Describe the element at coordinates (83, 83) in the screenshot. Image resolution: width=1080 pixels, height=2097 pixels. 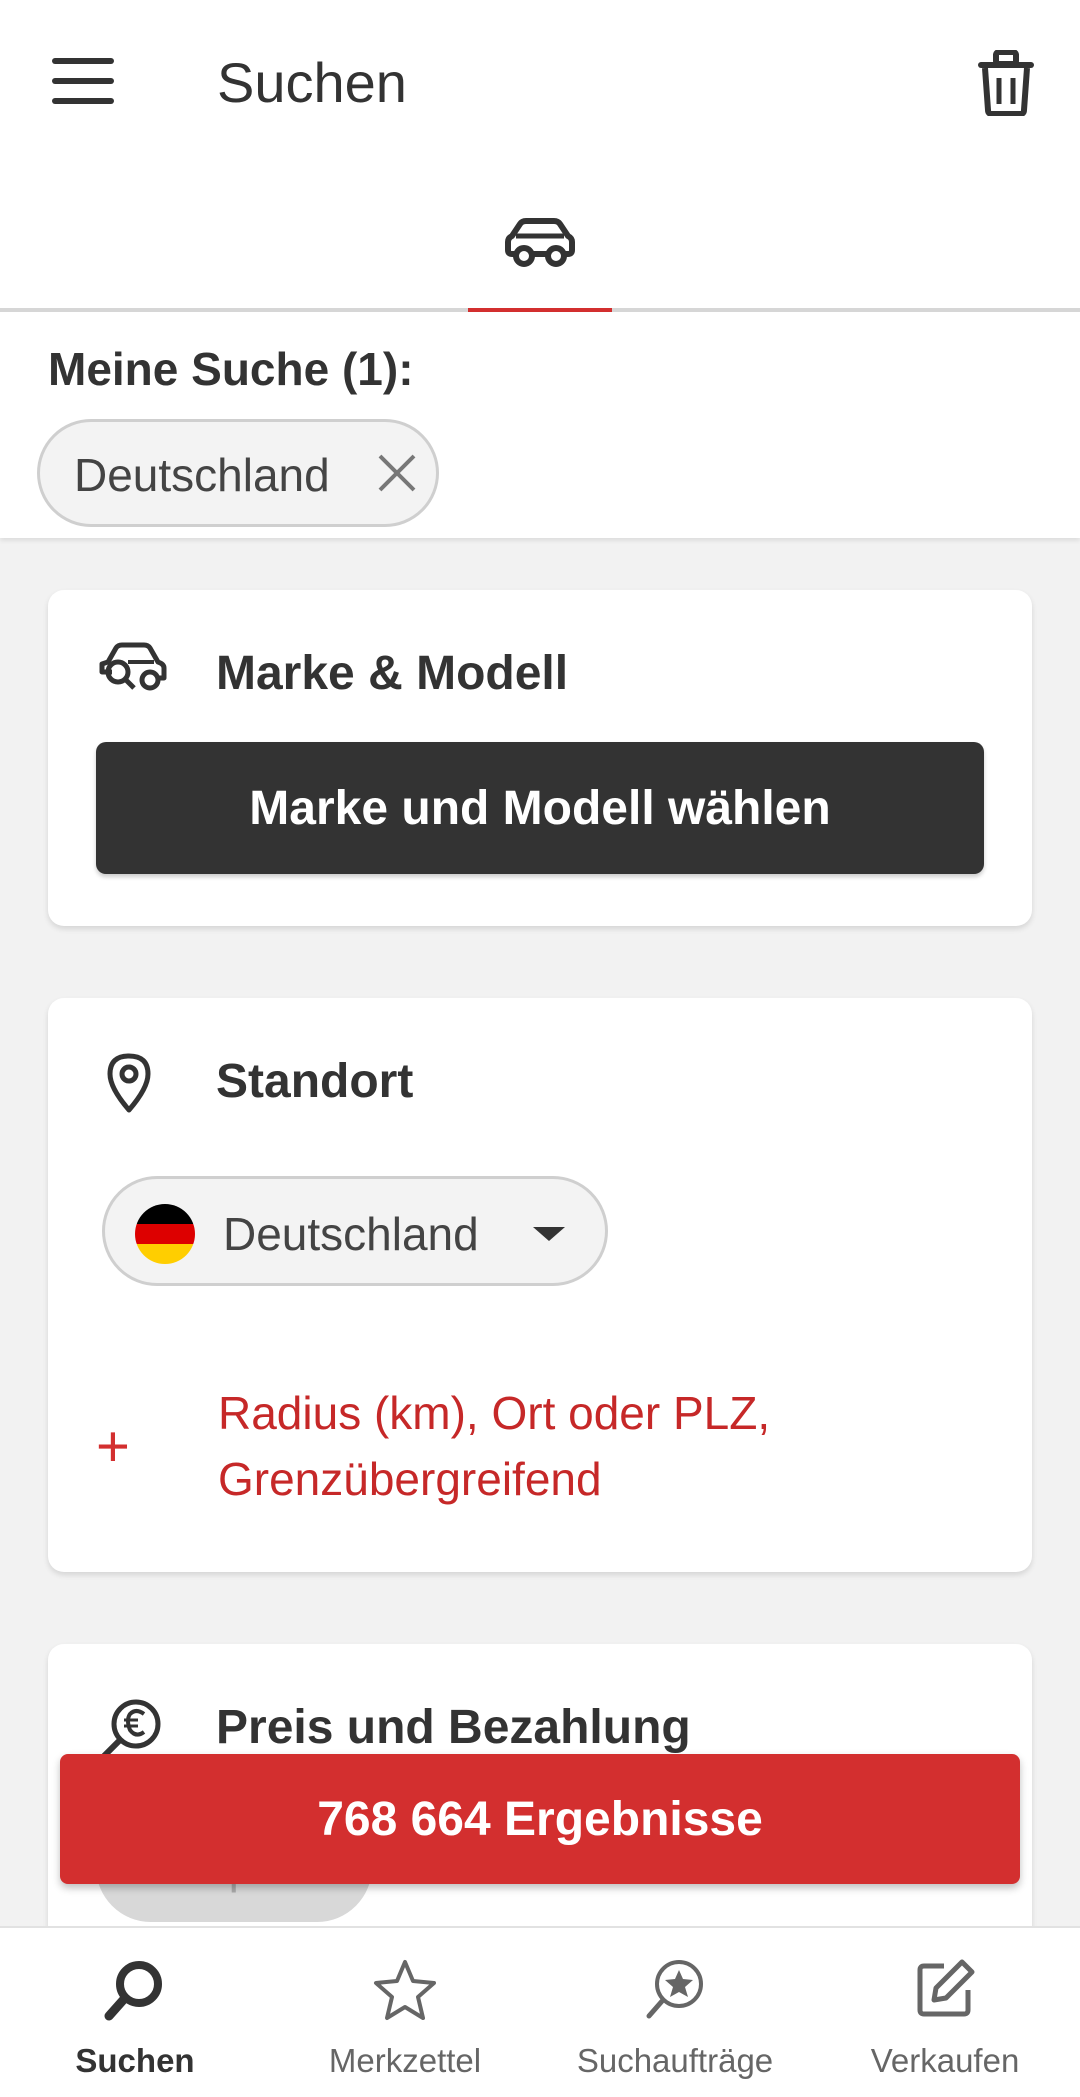
I see `hamburger-menu-icon` at that location.